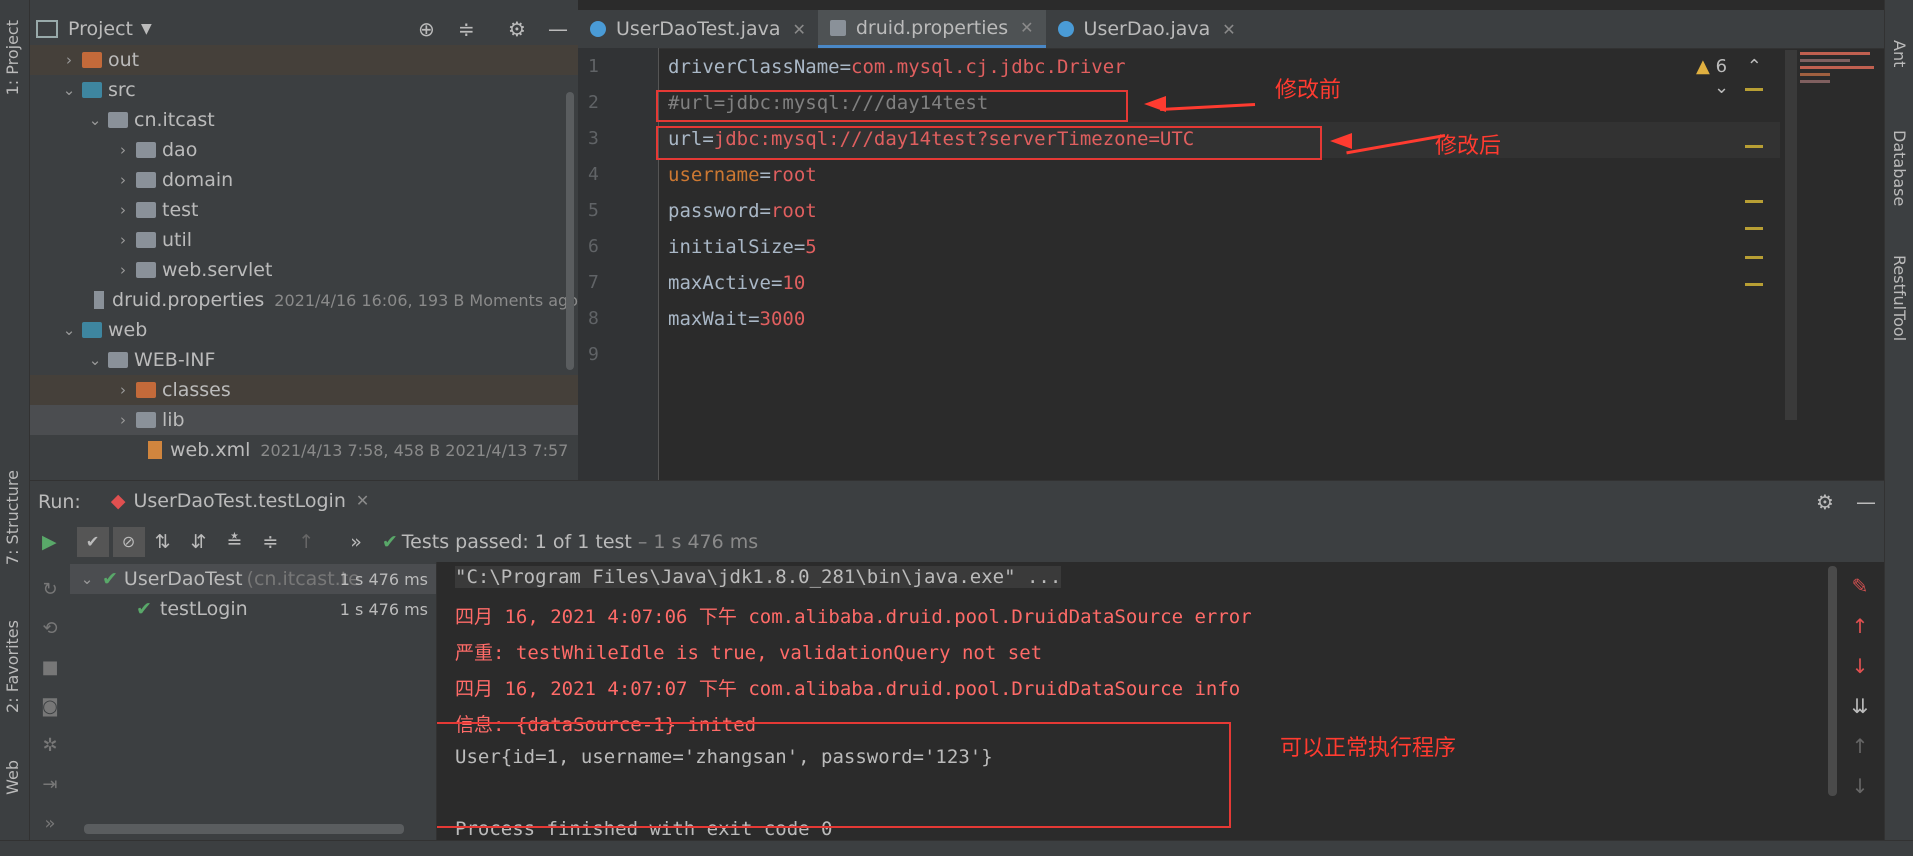 The image size is (1913, 856). Describe the element at coordinates (304, 120) in the screenshot. I see `tree-item-cn-itcast: ⌄ cn.itcast` at that location.